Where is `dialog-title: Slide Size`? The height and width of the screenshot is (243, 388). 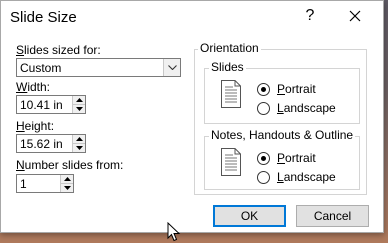
dialog-title: Slide Size is located at coordinates (43, 17).